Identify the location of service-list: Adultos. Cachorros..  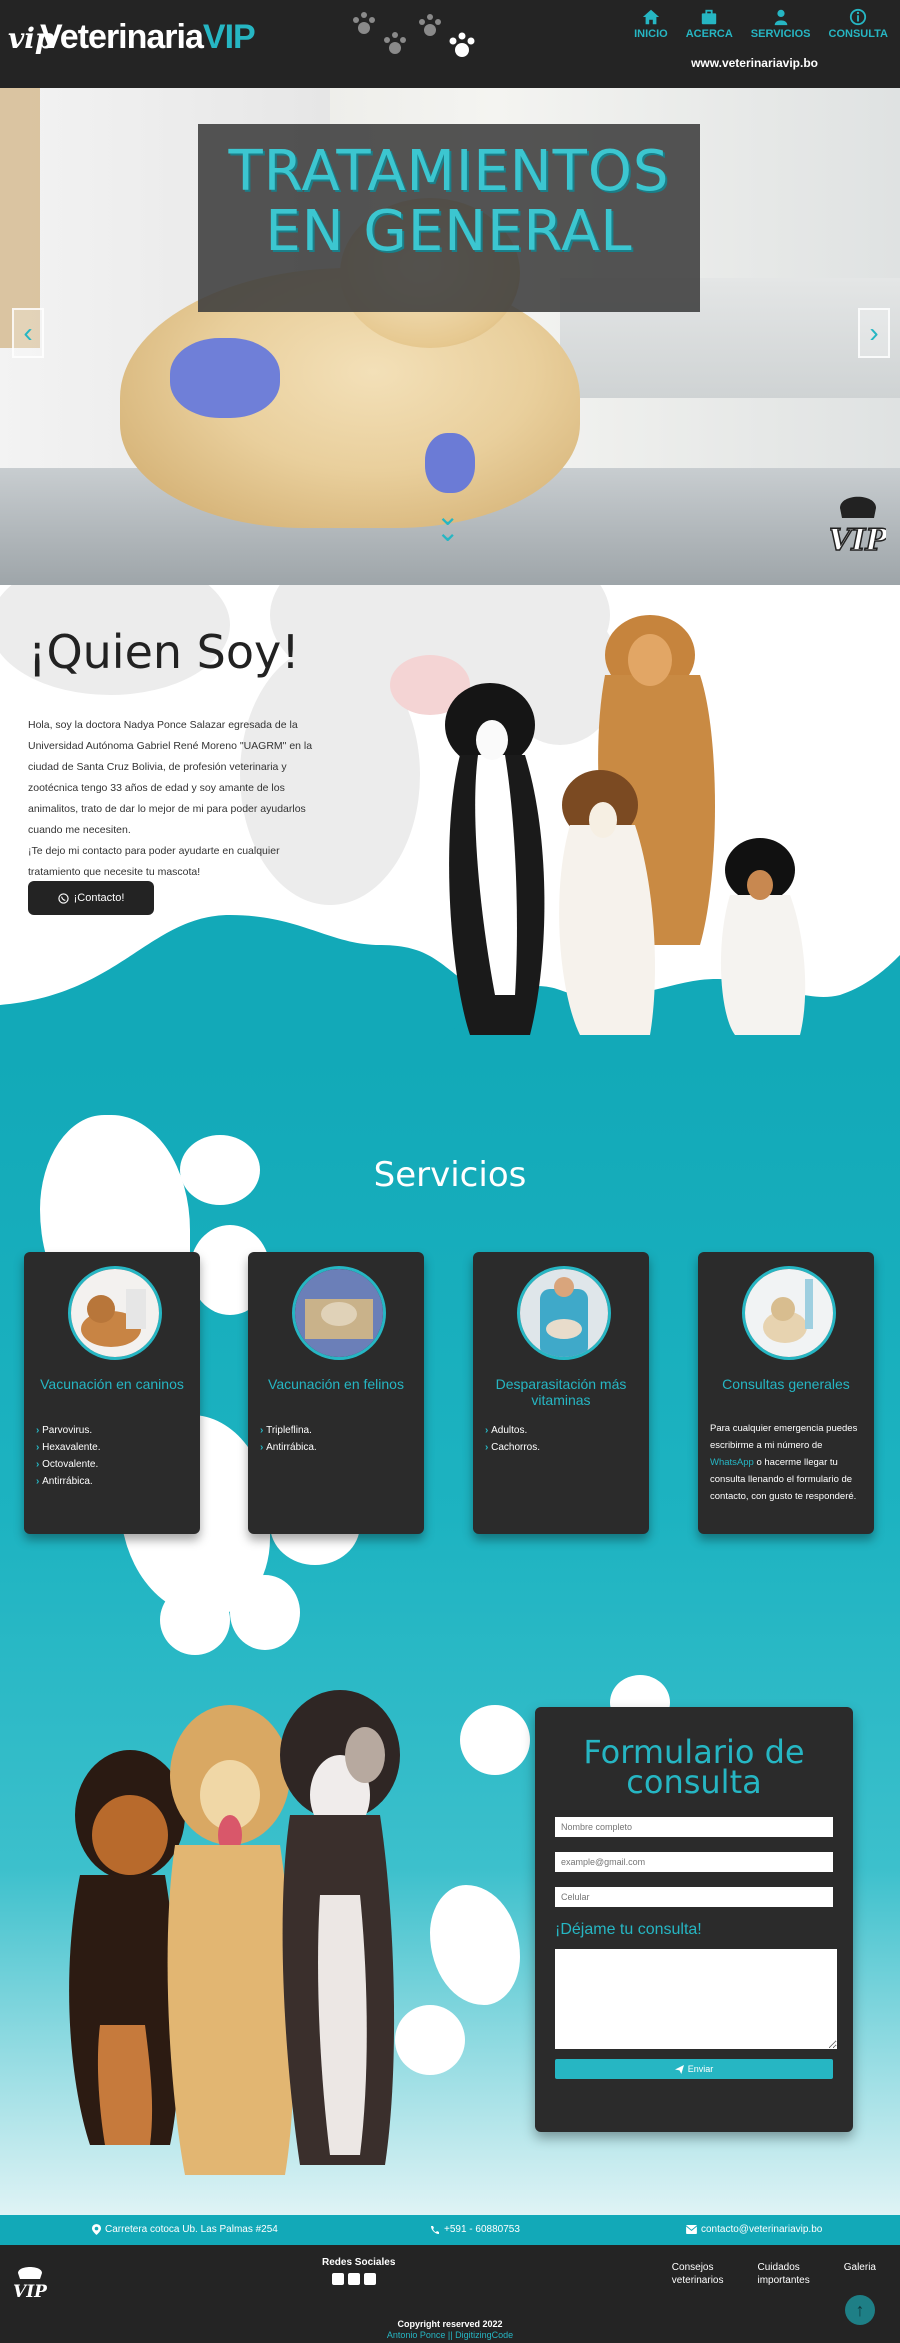
(512, 1439).